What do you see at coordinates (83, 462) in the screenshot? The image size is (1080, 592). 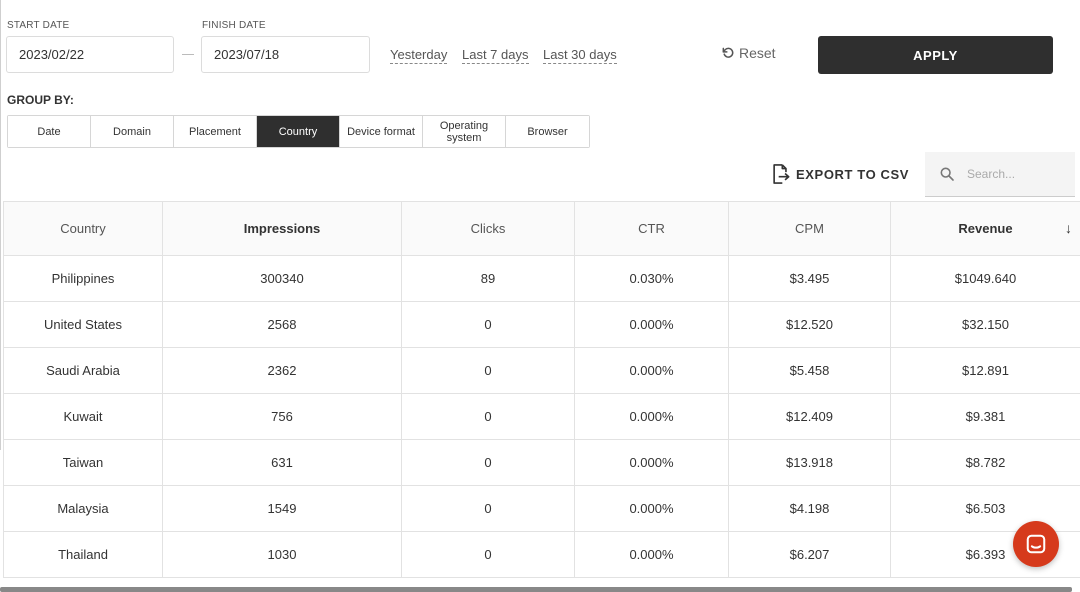 I see `cell-country: Taiwan` at bounding box center [83, 462].